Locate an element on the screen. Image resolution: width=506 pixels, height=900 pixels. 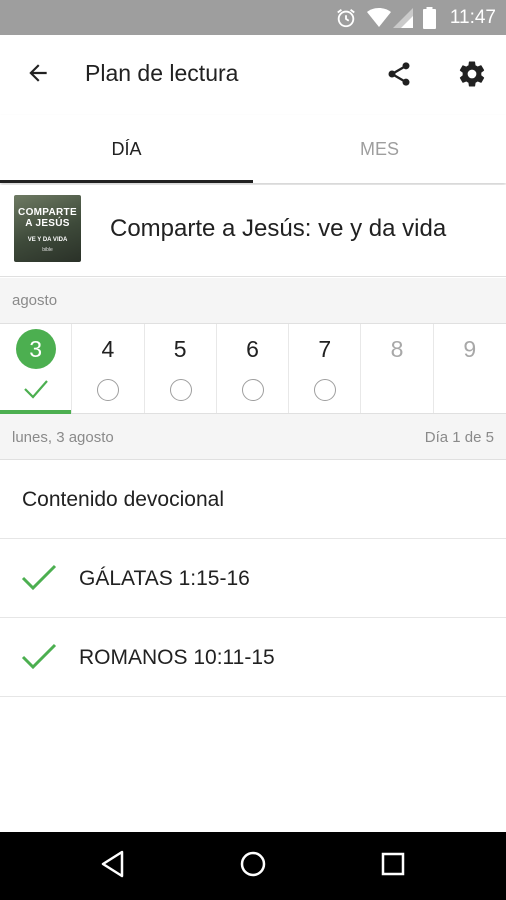
day-number: 5 is located at coordinates (180, 349).